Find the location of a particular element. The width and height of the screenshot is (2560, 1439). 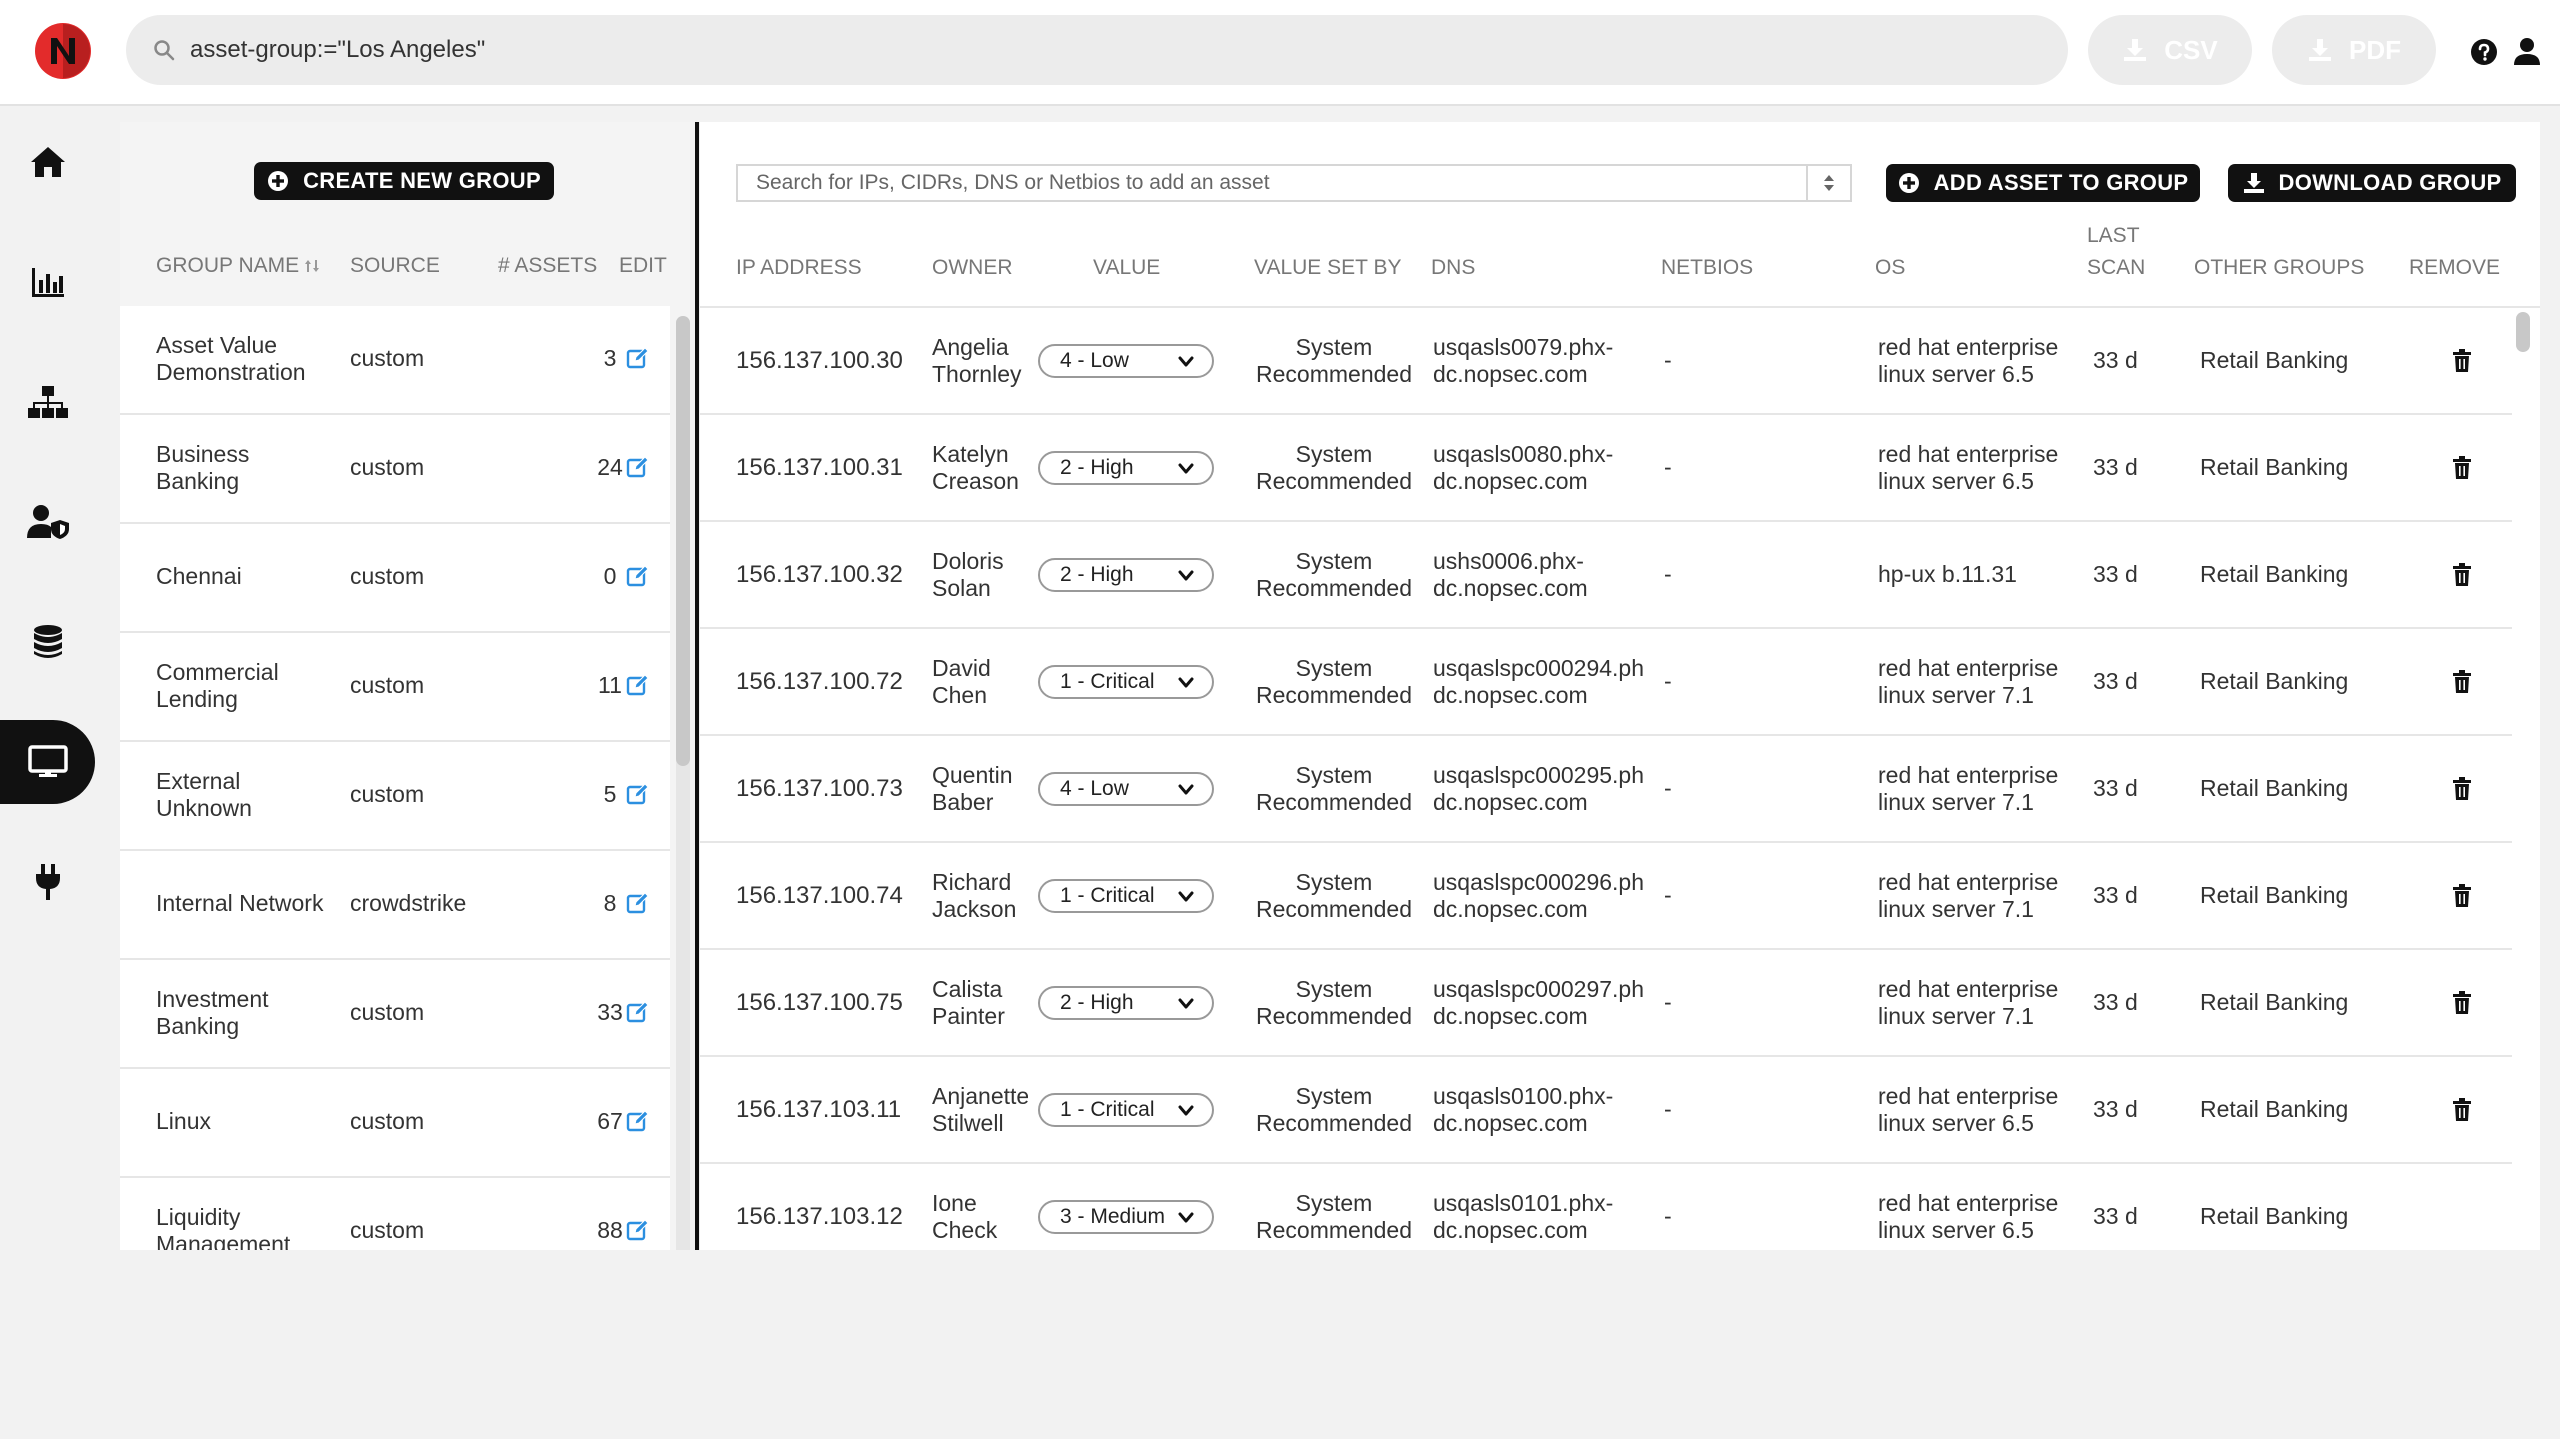

trash-icon is located at coordinates (2462, 895).